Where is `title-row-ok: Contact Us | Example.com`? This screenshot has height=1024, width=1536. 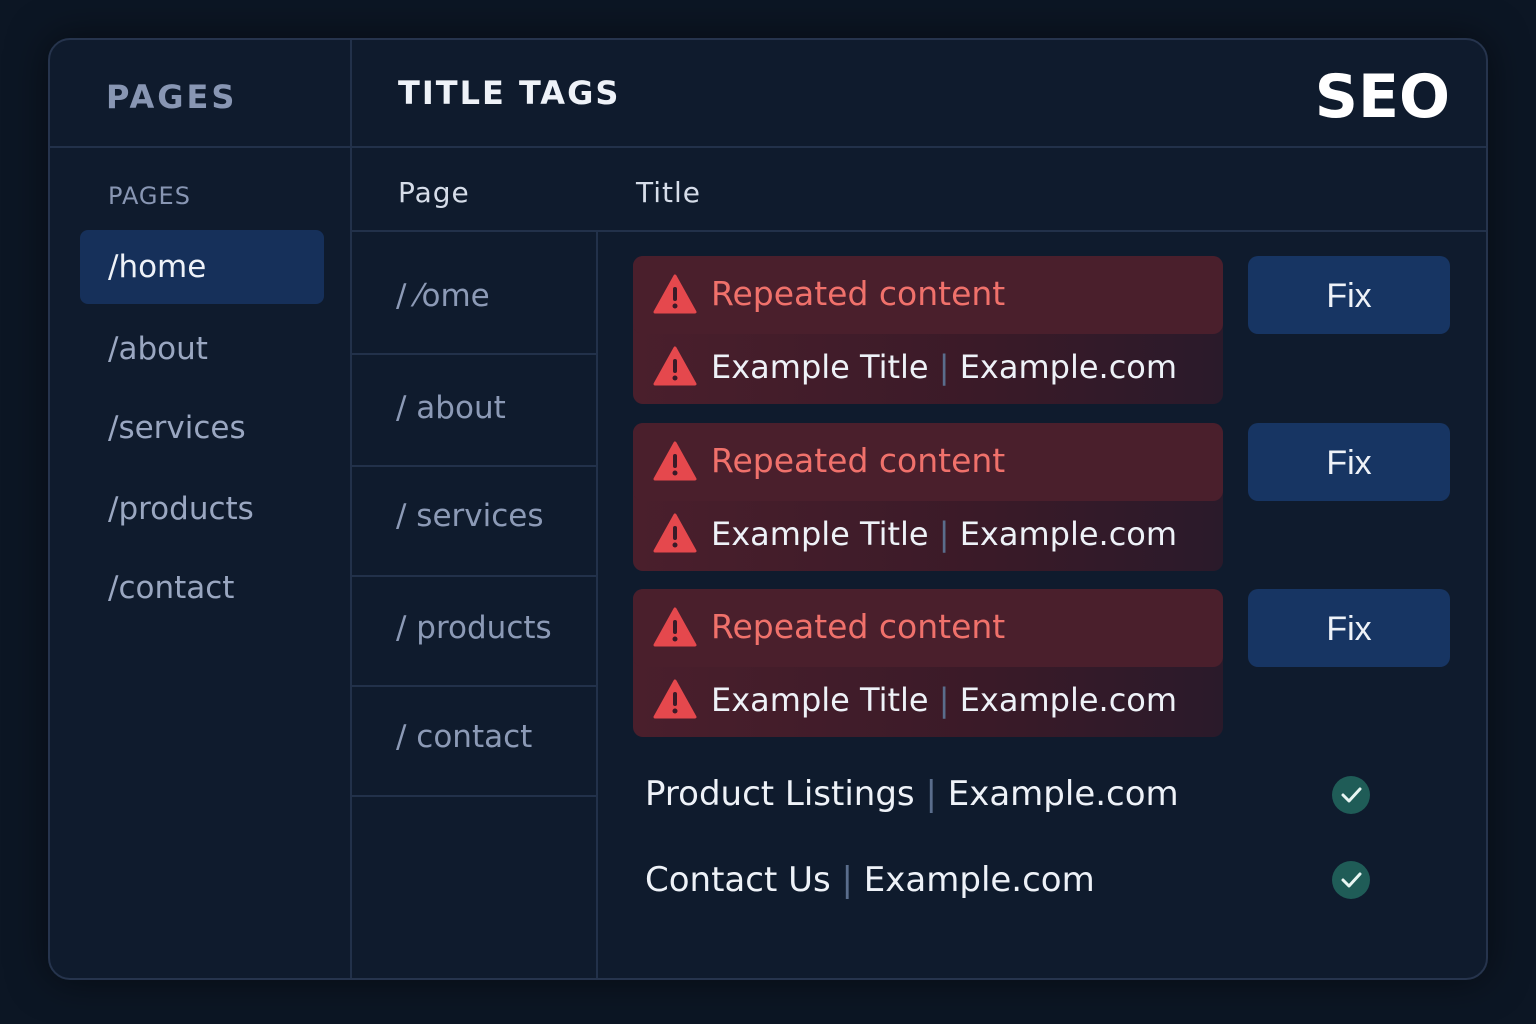
title-row-ok: Contact Us | Example.com is located at coordinates (870, 880).